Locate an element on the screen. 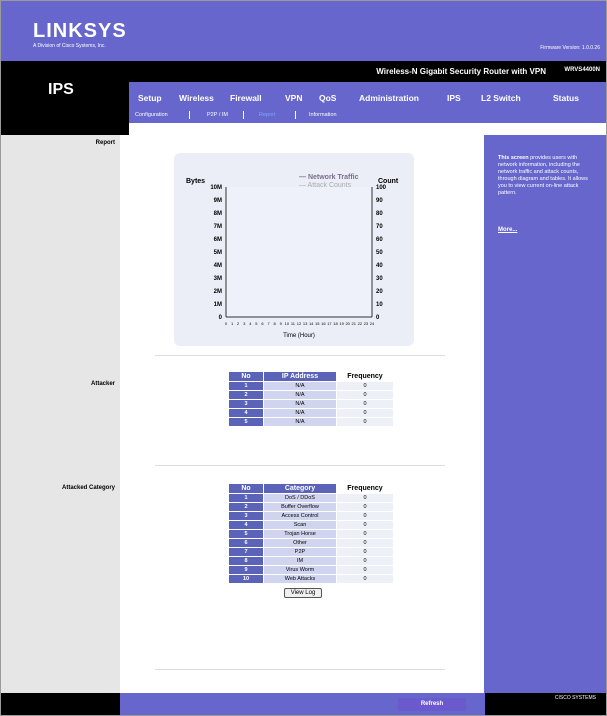  tab-status: Status is located at coordinates (566, 98).